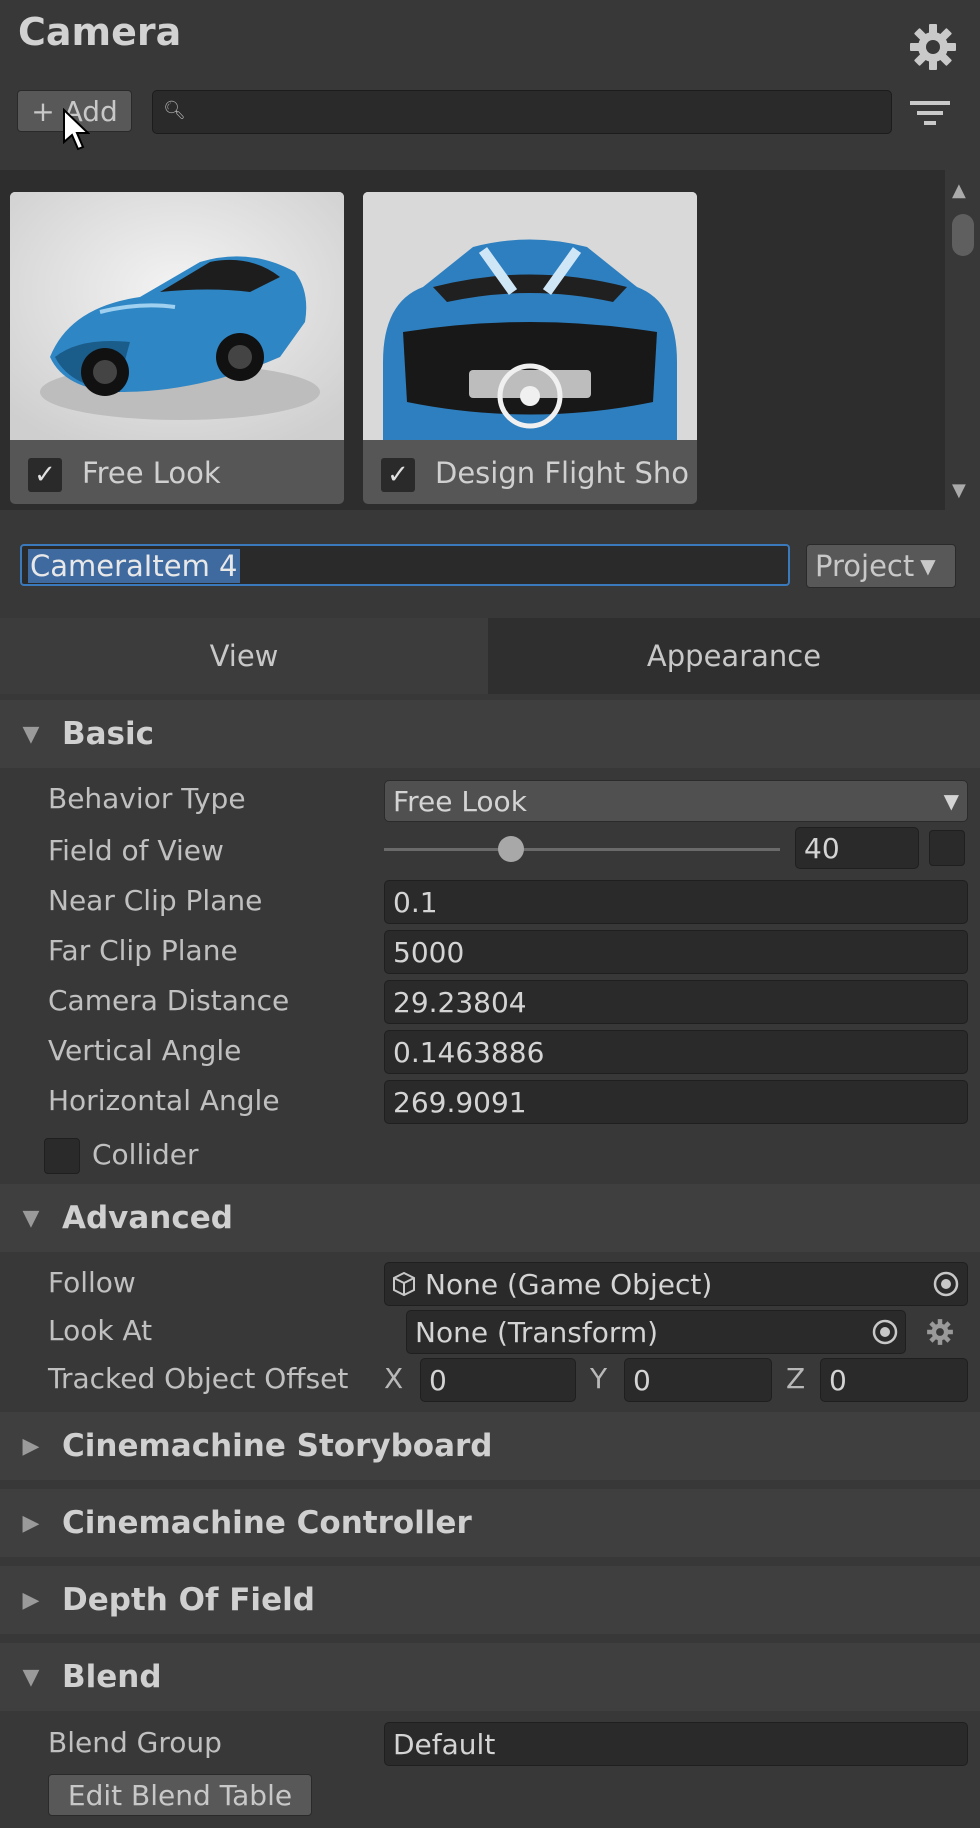 The image size is (980, 1828). What do you see at coordinates (143, 950) in the screenshot?
I see `far-clip-label: Far Clip Plane` at bounding box center [143, 950].